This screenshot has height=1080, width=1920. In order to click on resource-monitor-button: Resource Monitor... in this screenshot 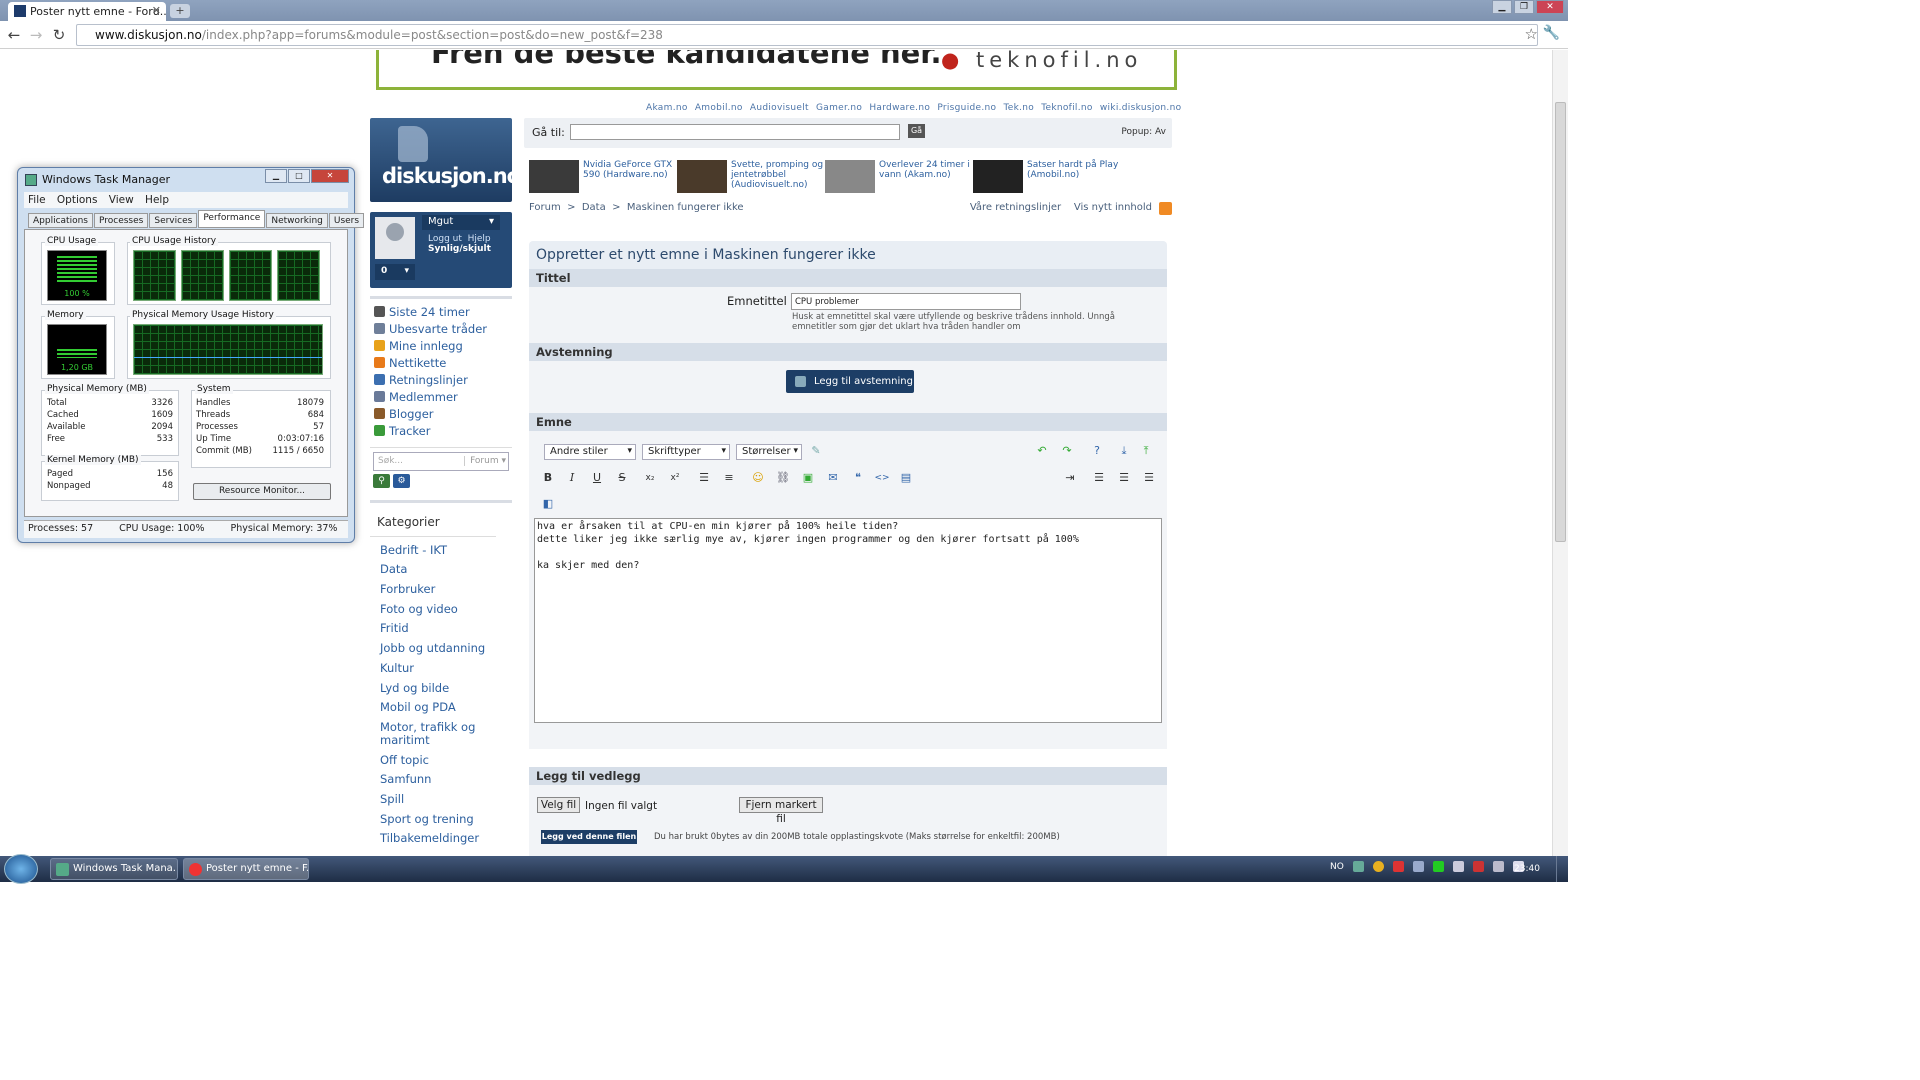, I will do `click(262, 491)`.